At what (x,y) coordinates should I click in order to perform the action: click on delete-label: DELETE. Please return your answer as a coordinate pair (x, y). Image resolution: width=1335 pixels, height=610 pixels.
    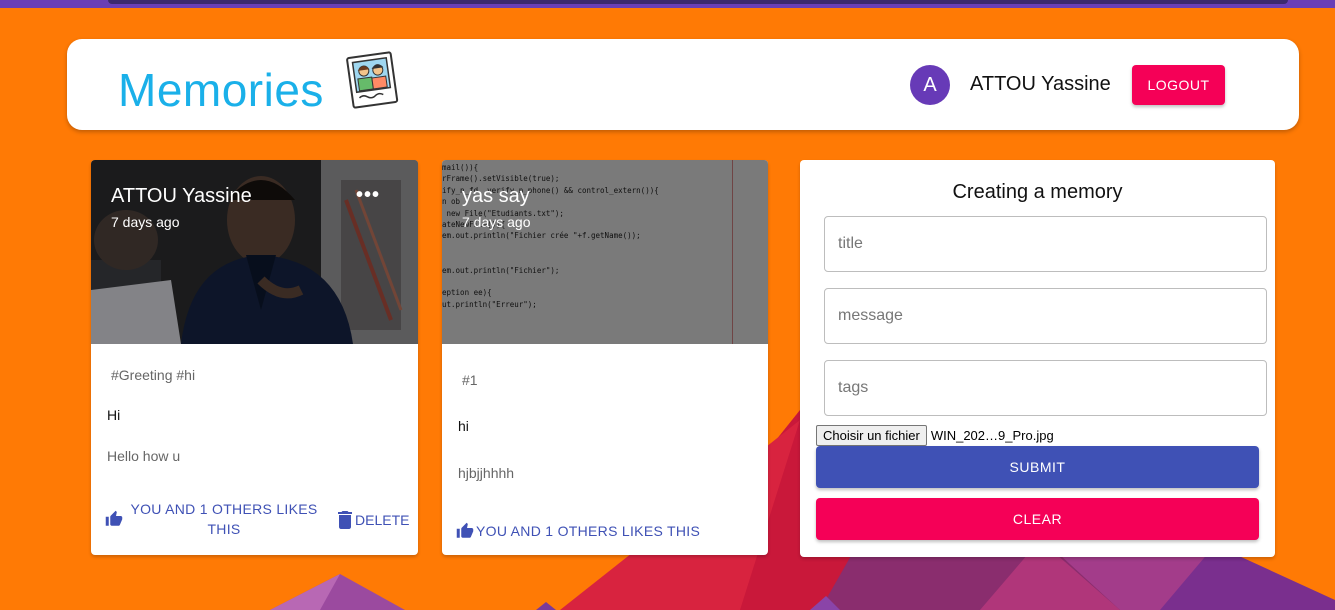
    Looking at the image, I should click on (382, 520).